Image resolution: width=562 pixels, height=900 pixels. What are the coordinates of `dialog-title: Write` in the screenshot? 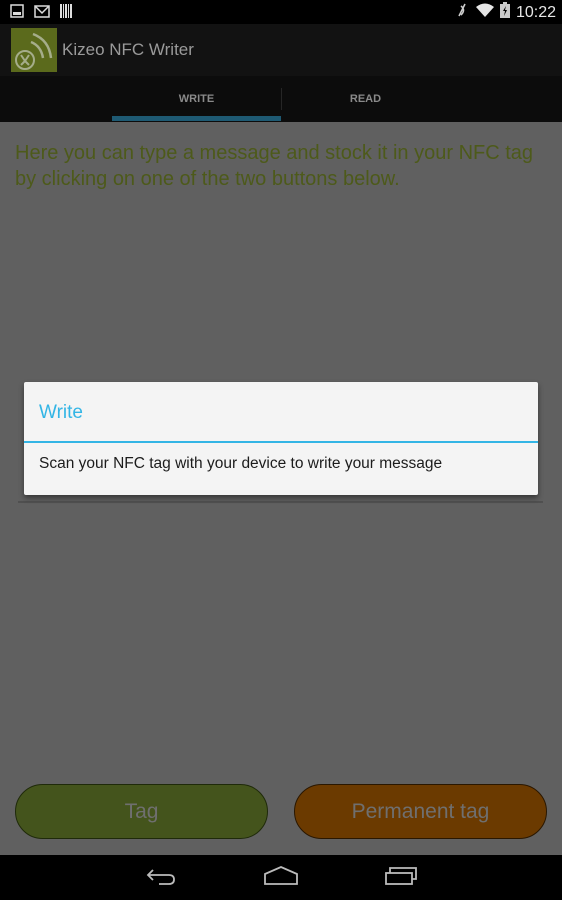 It's located at (61, 412).